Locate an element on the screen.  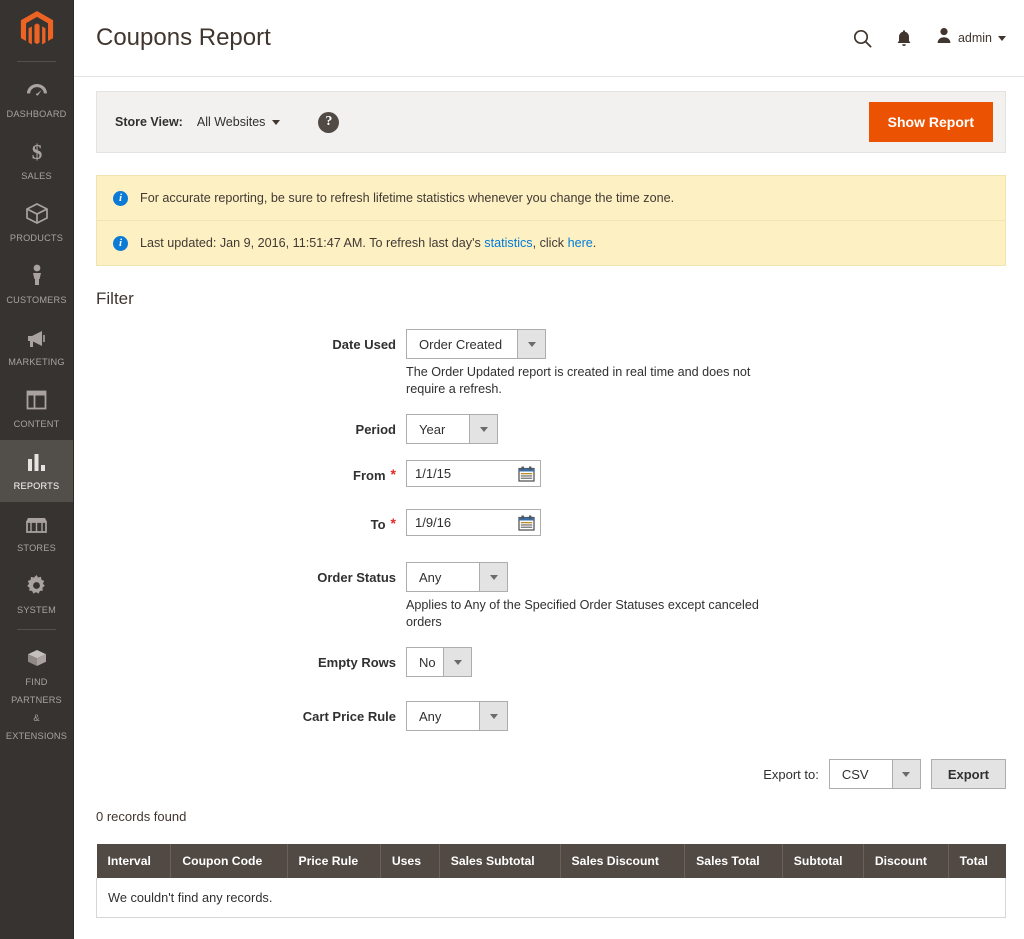
sidebar-item-label: SYSTEM is located at coordinates (36, 610).